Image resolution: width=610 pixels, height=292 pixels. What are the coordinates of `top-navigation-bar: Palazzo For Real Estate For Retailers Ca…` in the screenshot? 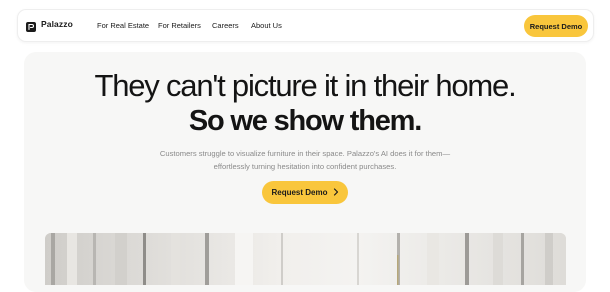 It's located at (305, 25).